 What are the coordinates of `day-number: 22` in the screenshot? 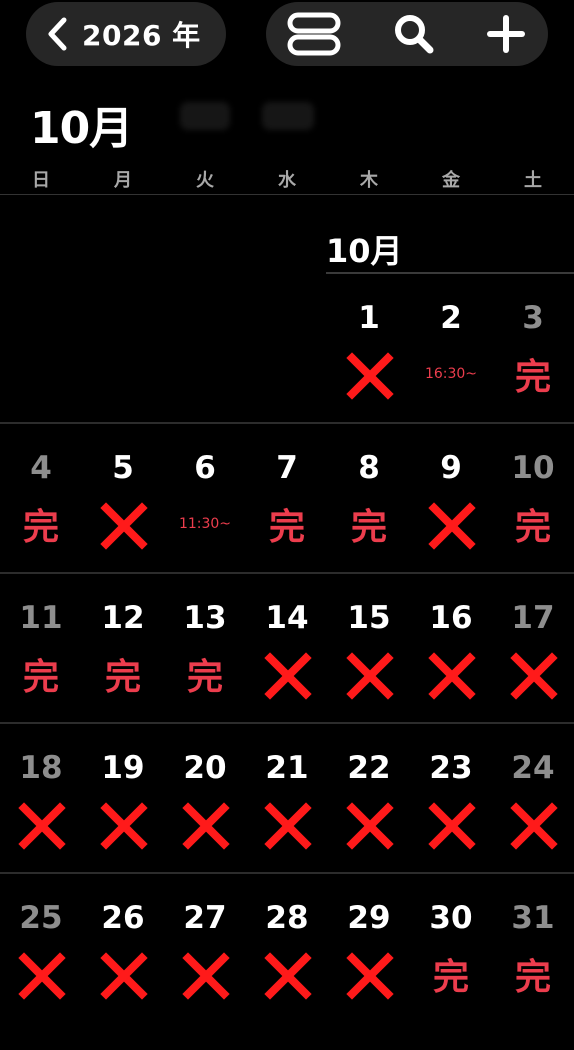 It's located at (369, 768).